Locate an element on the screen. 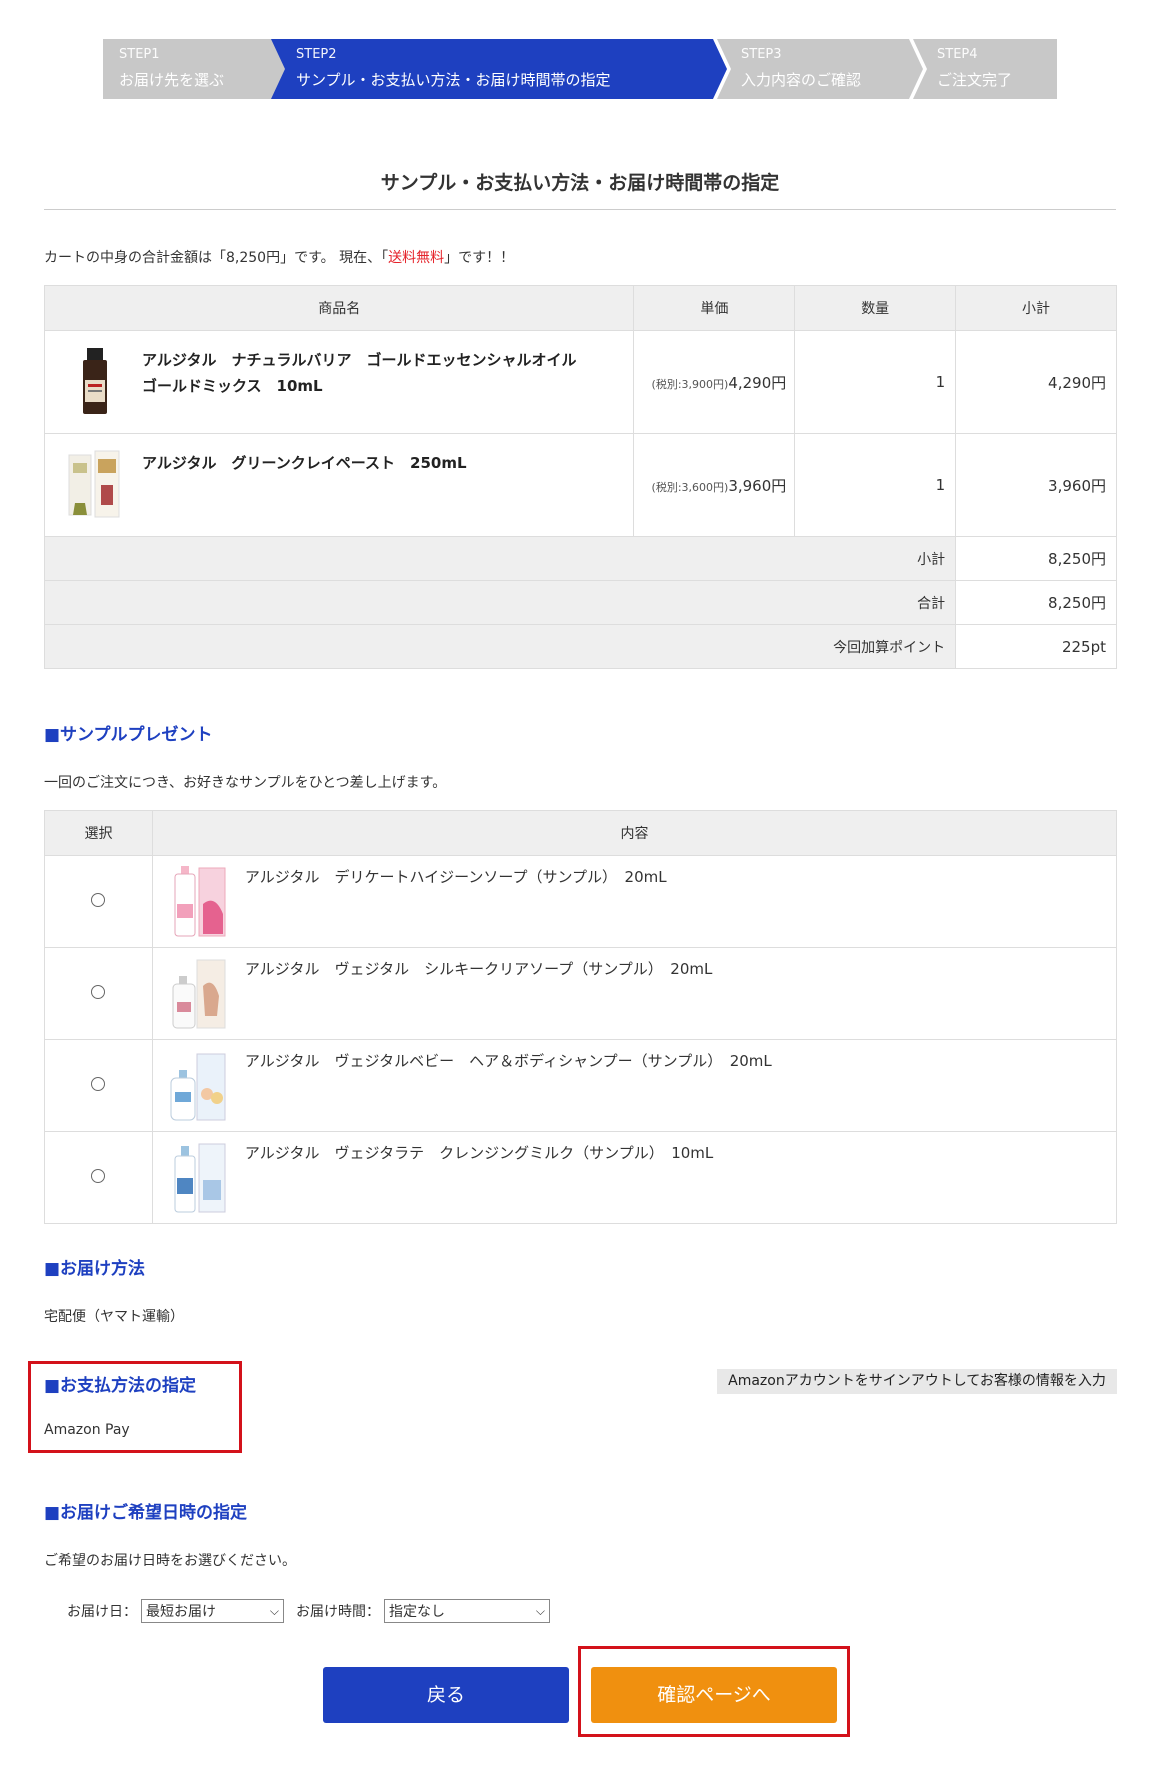  sample-row: アルジタル デリケートハイジーンソープ（サンプル） 20mL is located at coordinates (581, 901).